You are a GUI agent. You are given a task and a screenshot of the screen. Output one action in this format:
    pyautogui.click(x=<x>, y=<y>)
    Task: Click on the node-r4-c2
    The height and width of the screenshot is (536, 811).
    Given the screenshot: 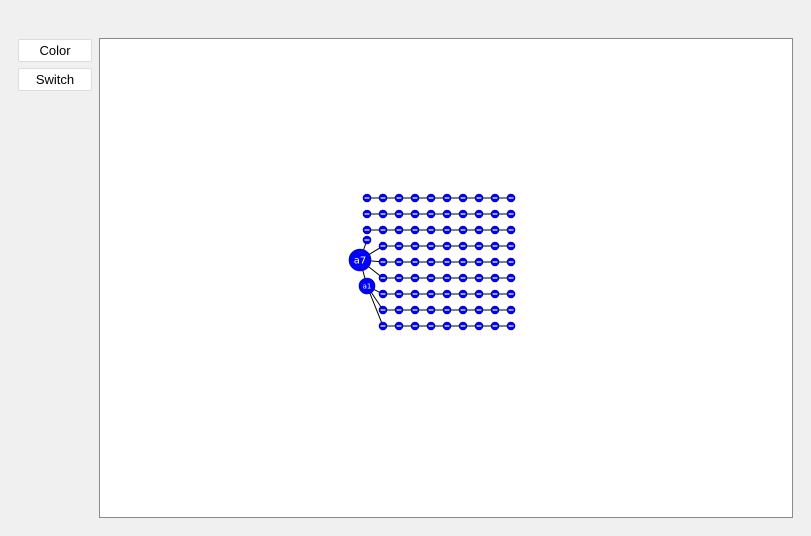 What is the action you would take?
    pyautogui.click(x=399, y=262)
    